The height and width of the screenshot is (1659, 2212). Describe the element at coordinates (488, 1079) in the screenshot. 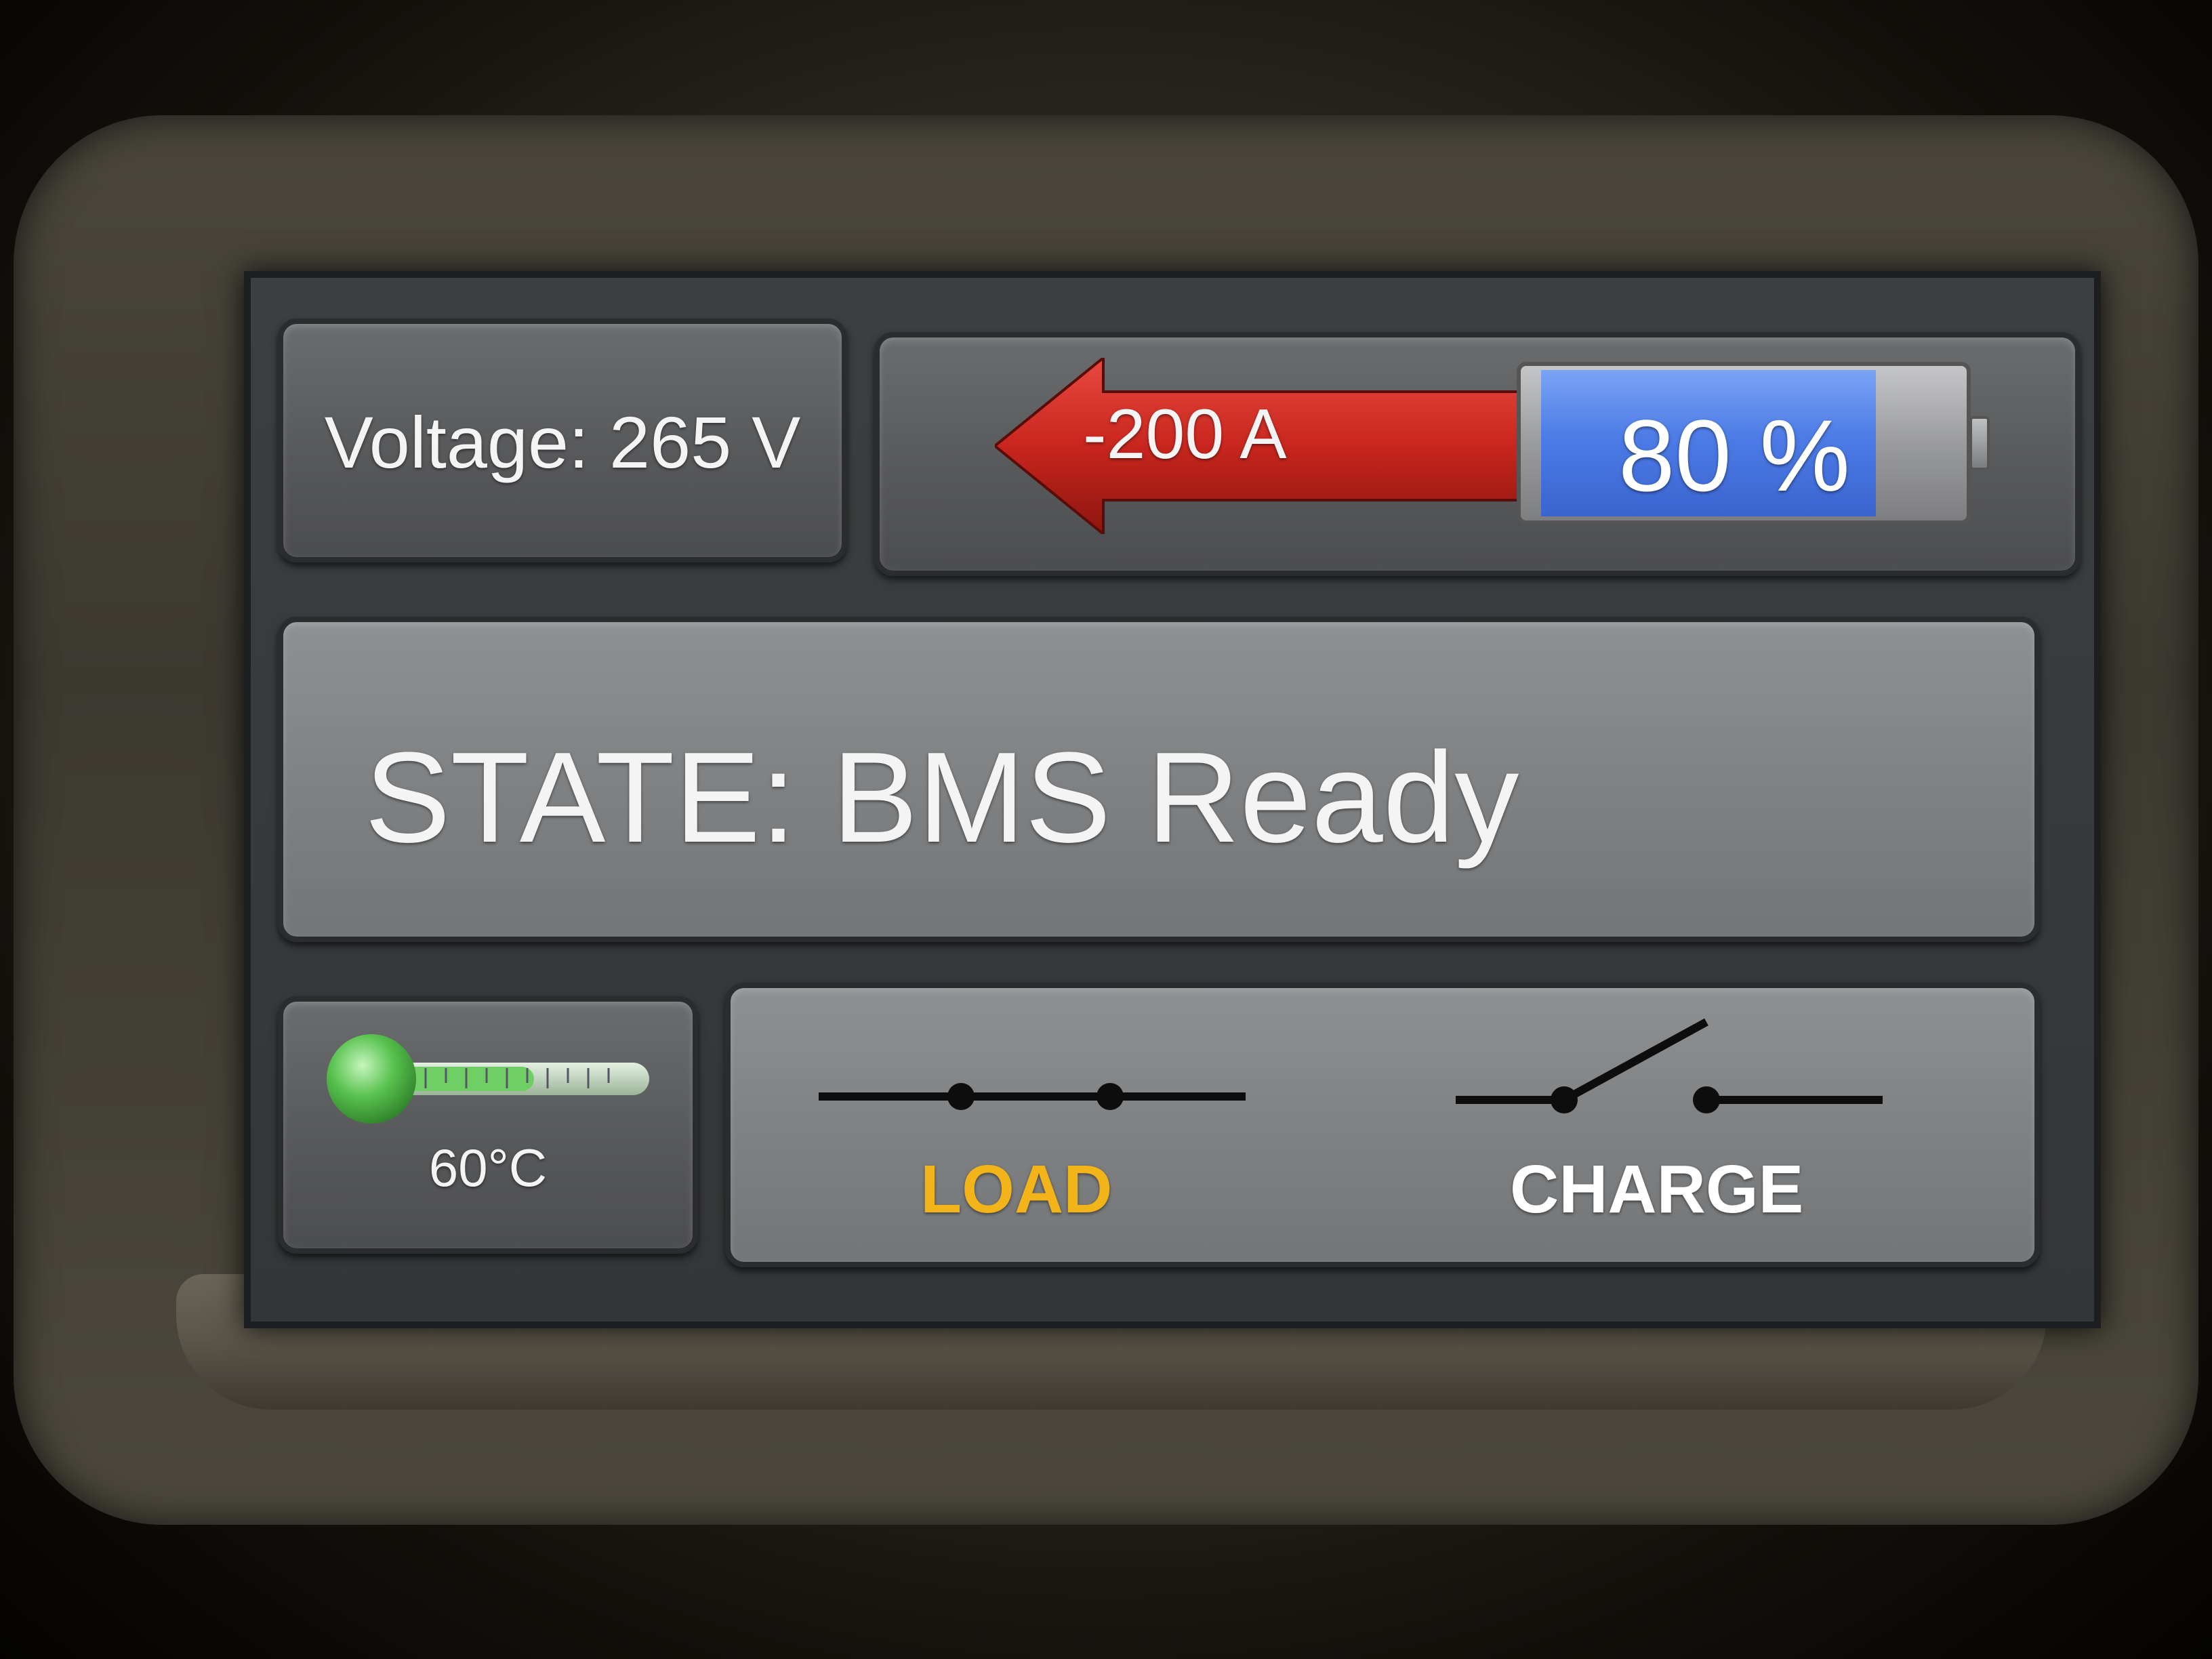

I see `thermometer-icon` at that location.